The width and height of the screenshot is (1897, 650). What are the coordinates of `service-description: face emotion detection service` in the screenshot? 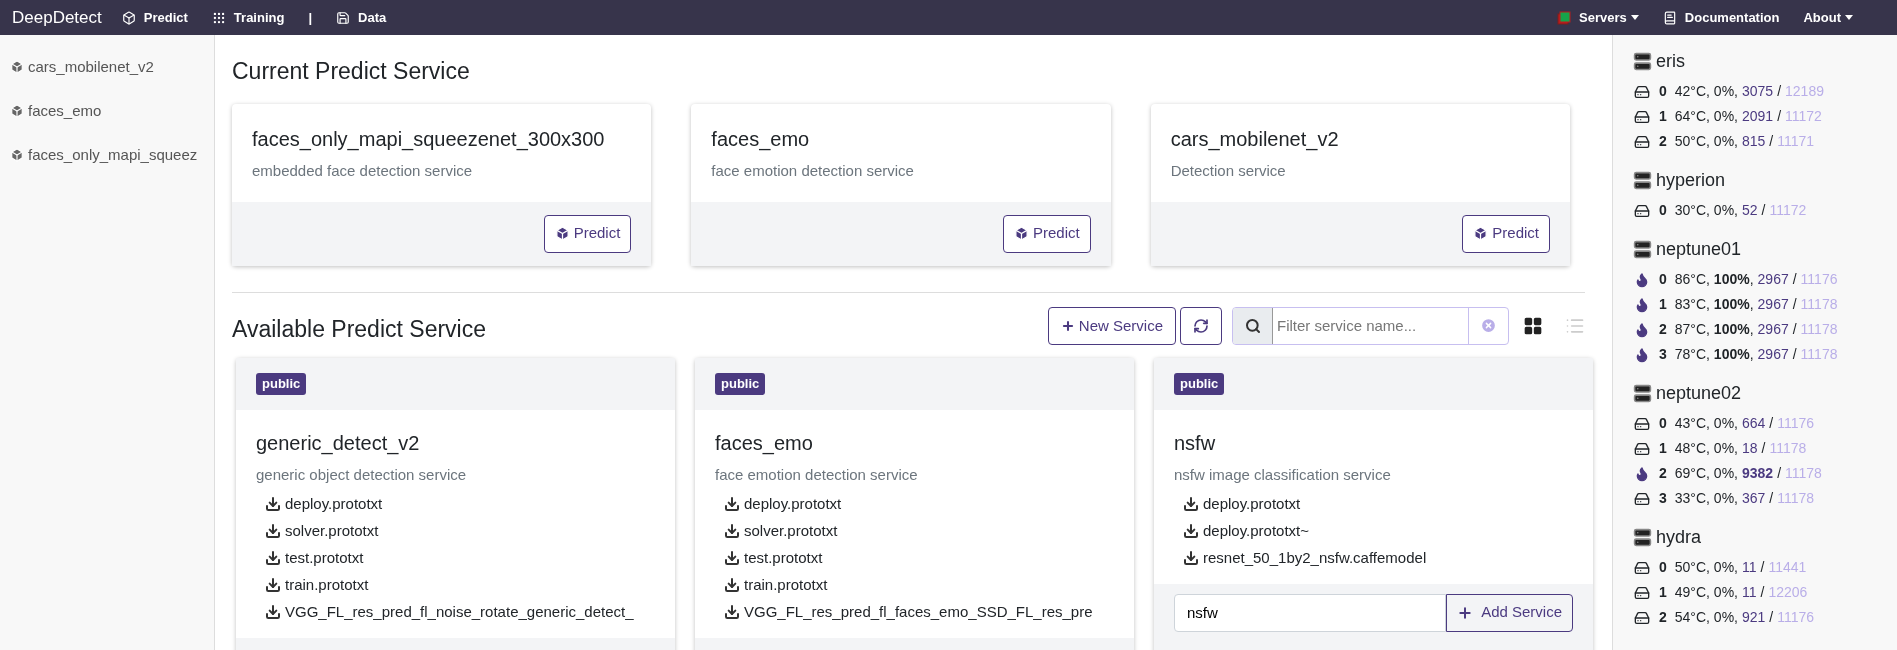 It's located at (817, 475).